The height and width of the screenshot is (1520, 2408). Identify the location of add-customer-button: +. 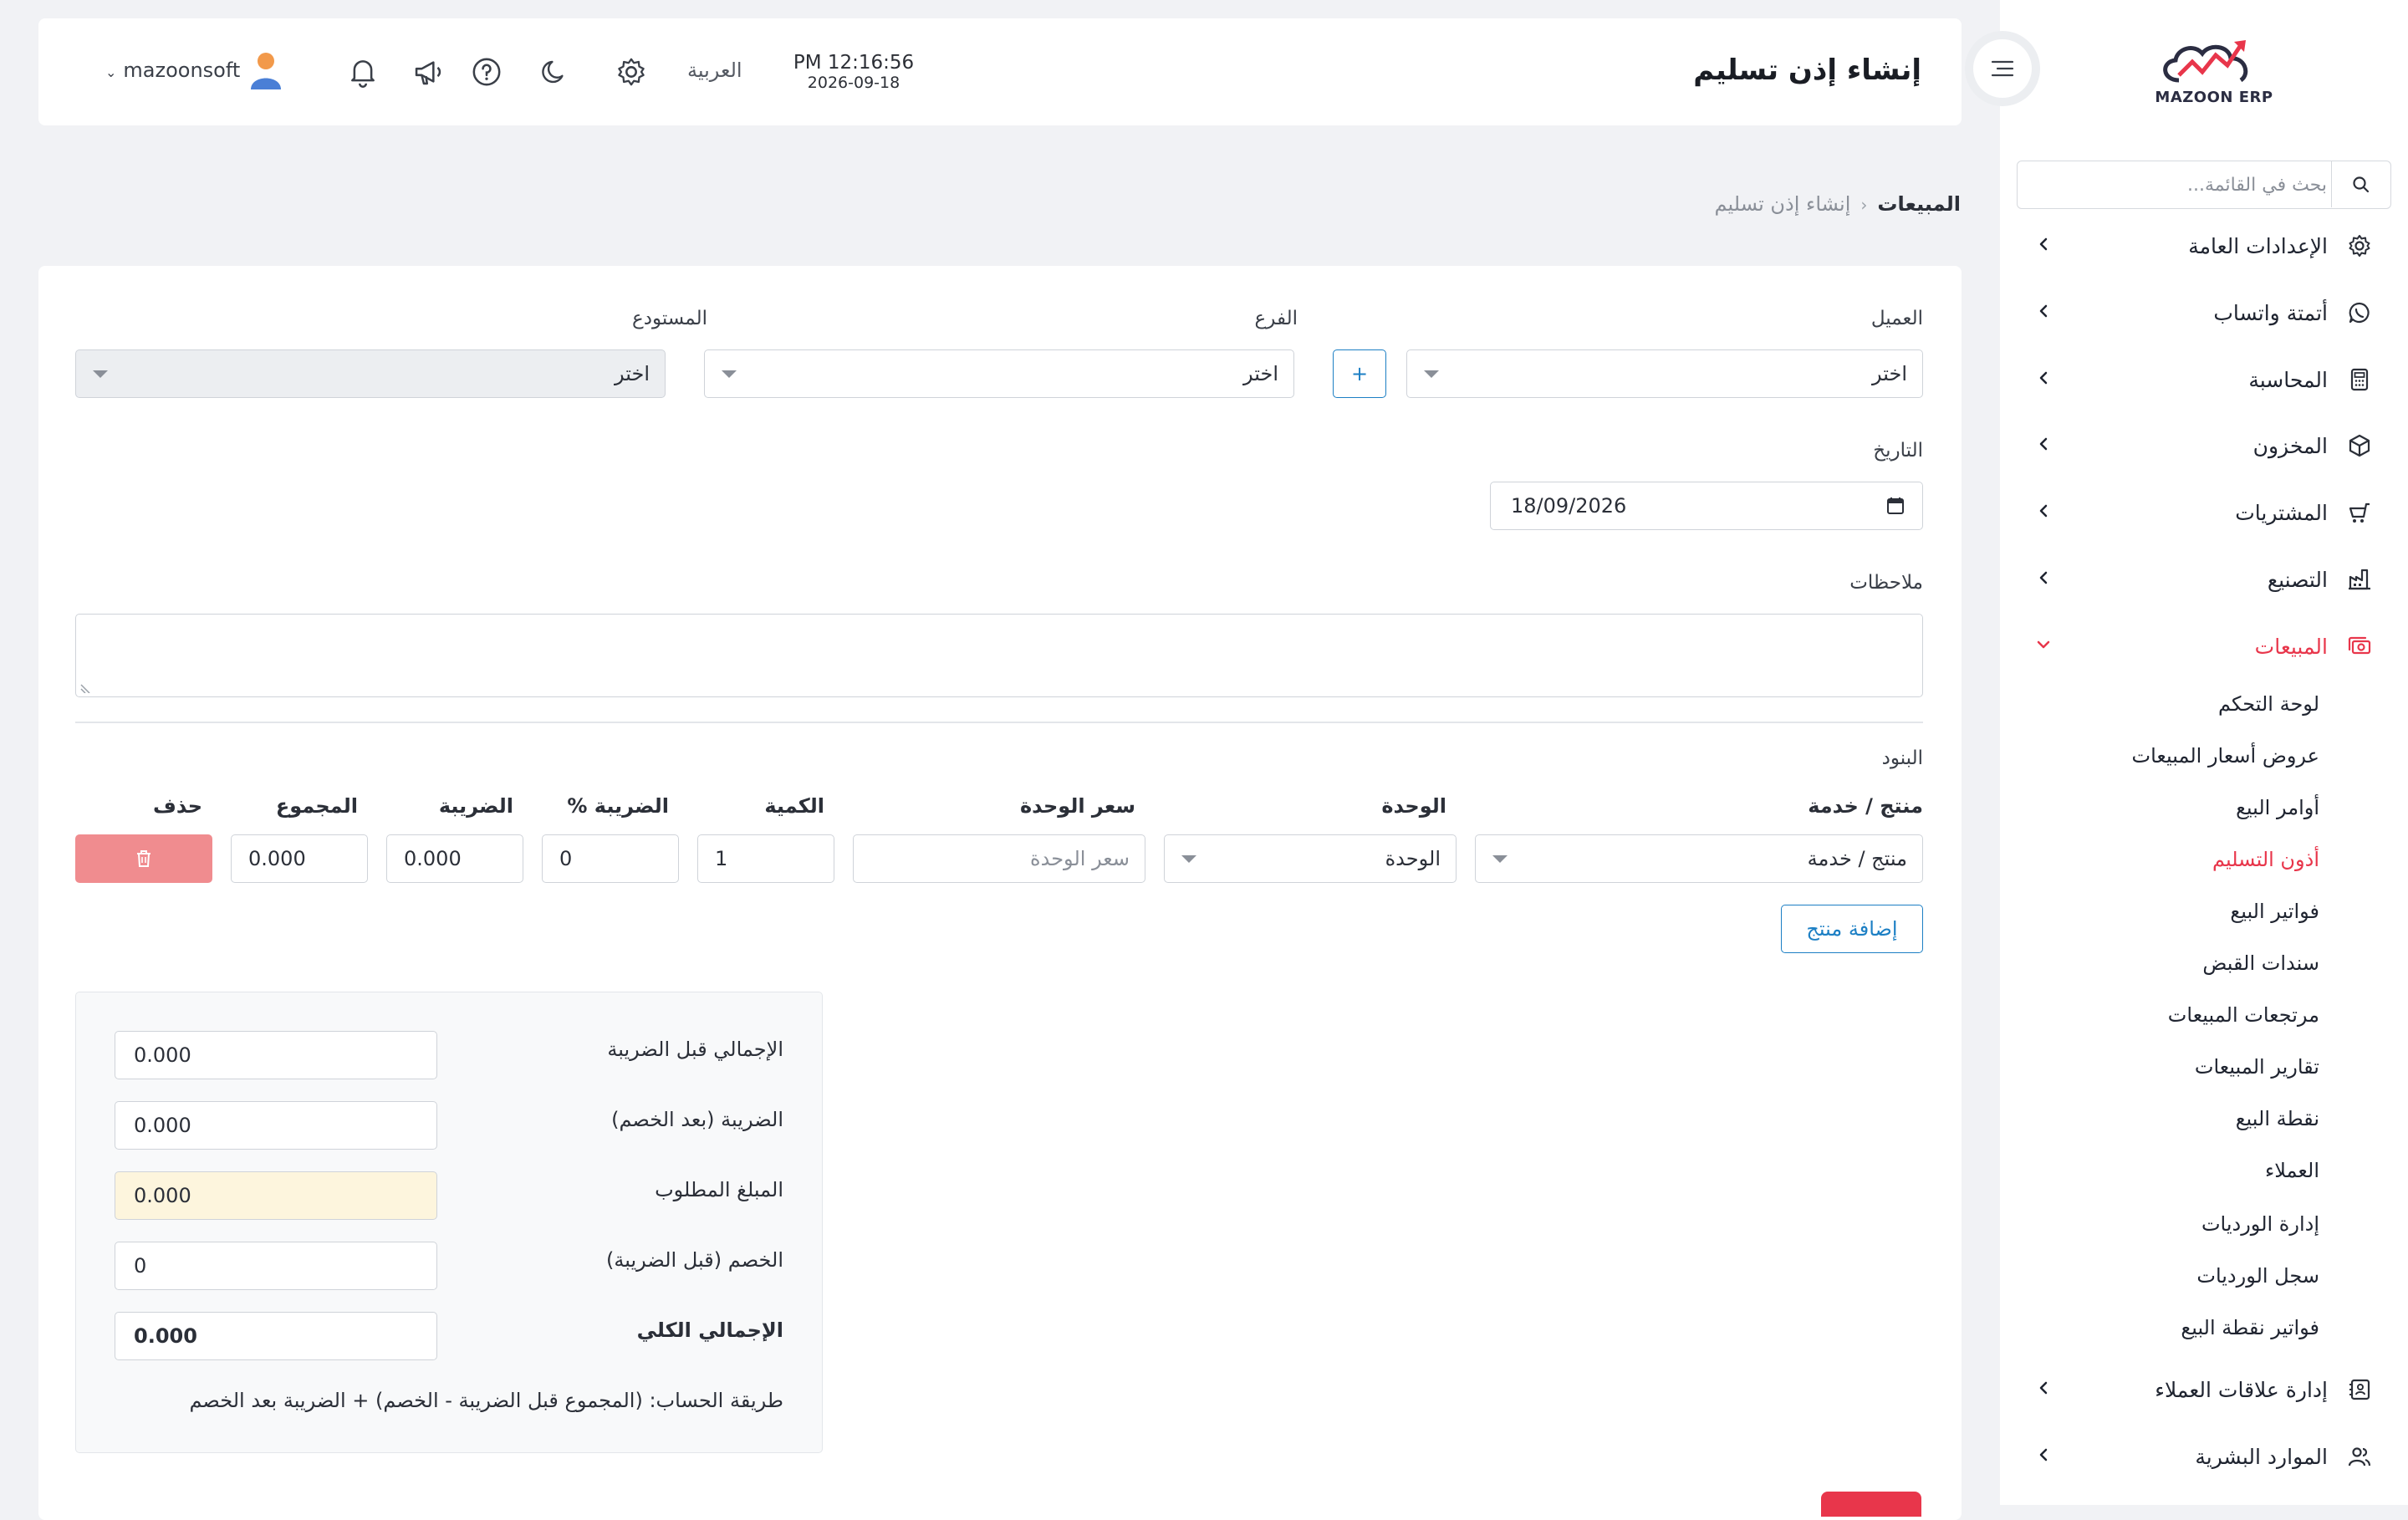
(1359, 373).